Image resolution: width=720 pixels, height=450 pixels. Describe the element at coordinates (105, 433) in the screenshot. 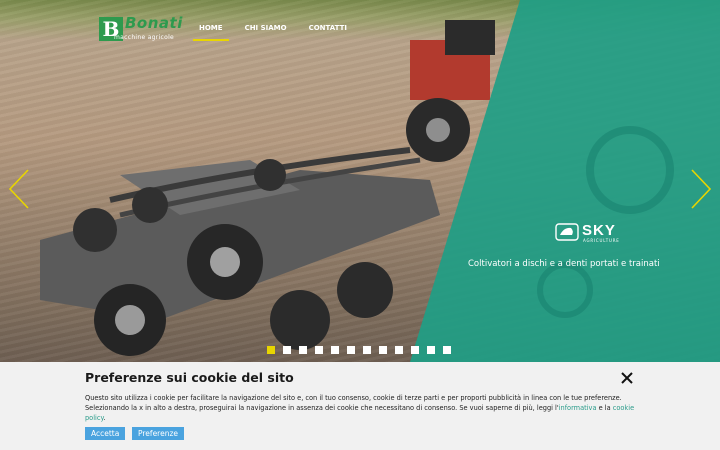

I see `accept-button: Accetta` at that location.